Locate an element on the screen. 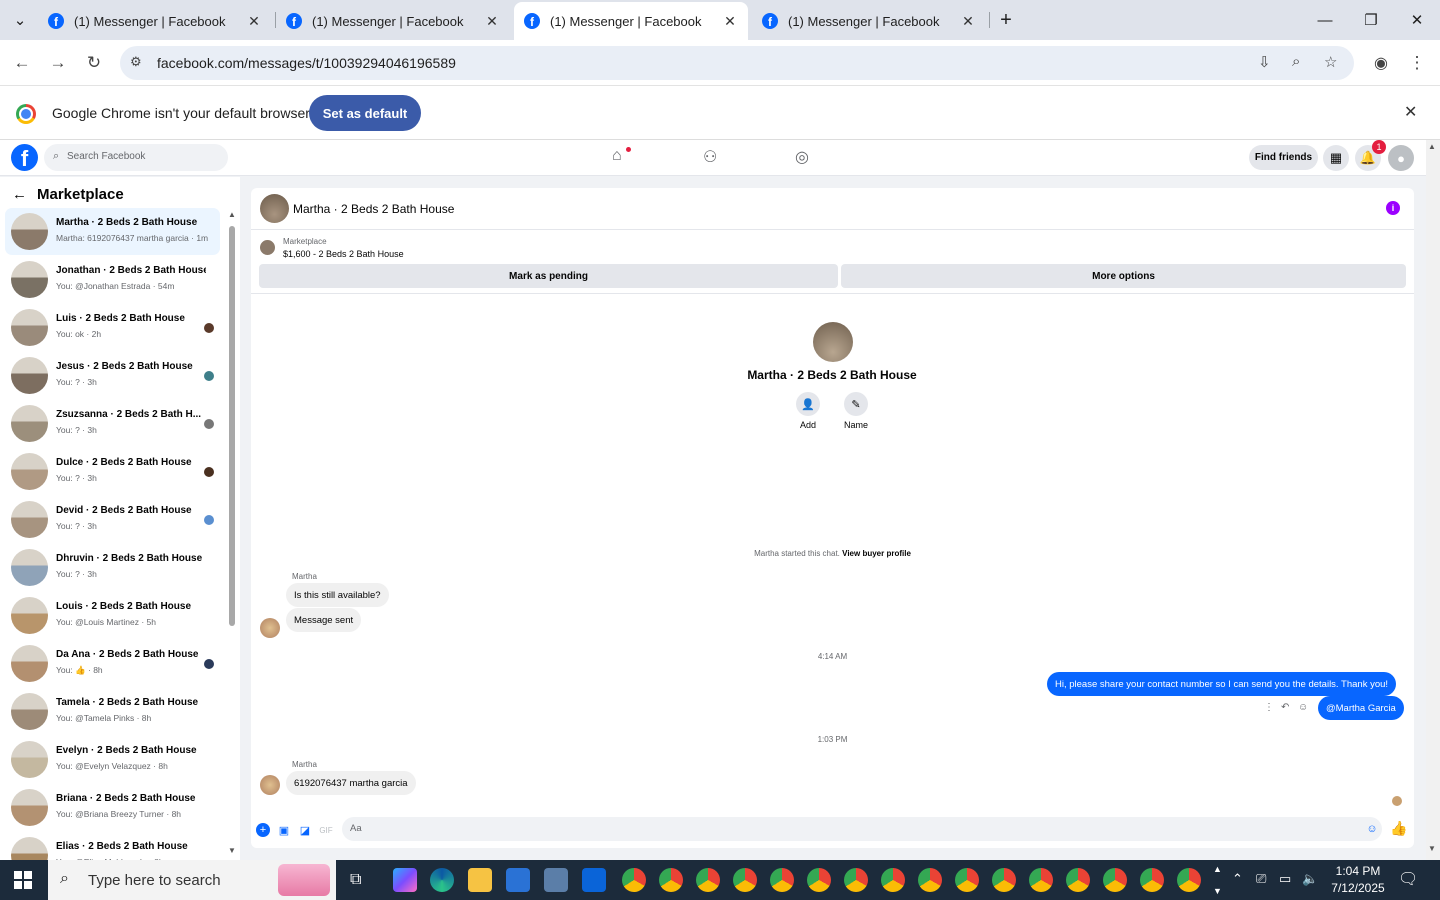  bookmark-star-icon: ☆ is located at coordinates (1330, 62).